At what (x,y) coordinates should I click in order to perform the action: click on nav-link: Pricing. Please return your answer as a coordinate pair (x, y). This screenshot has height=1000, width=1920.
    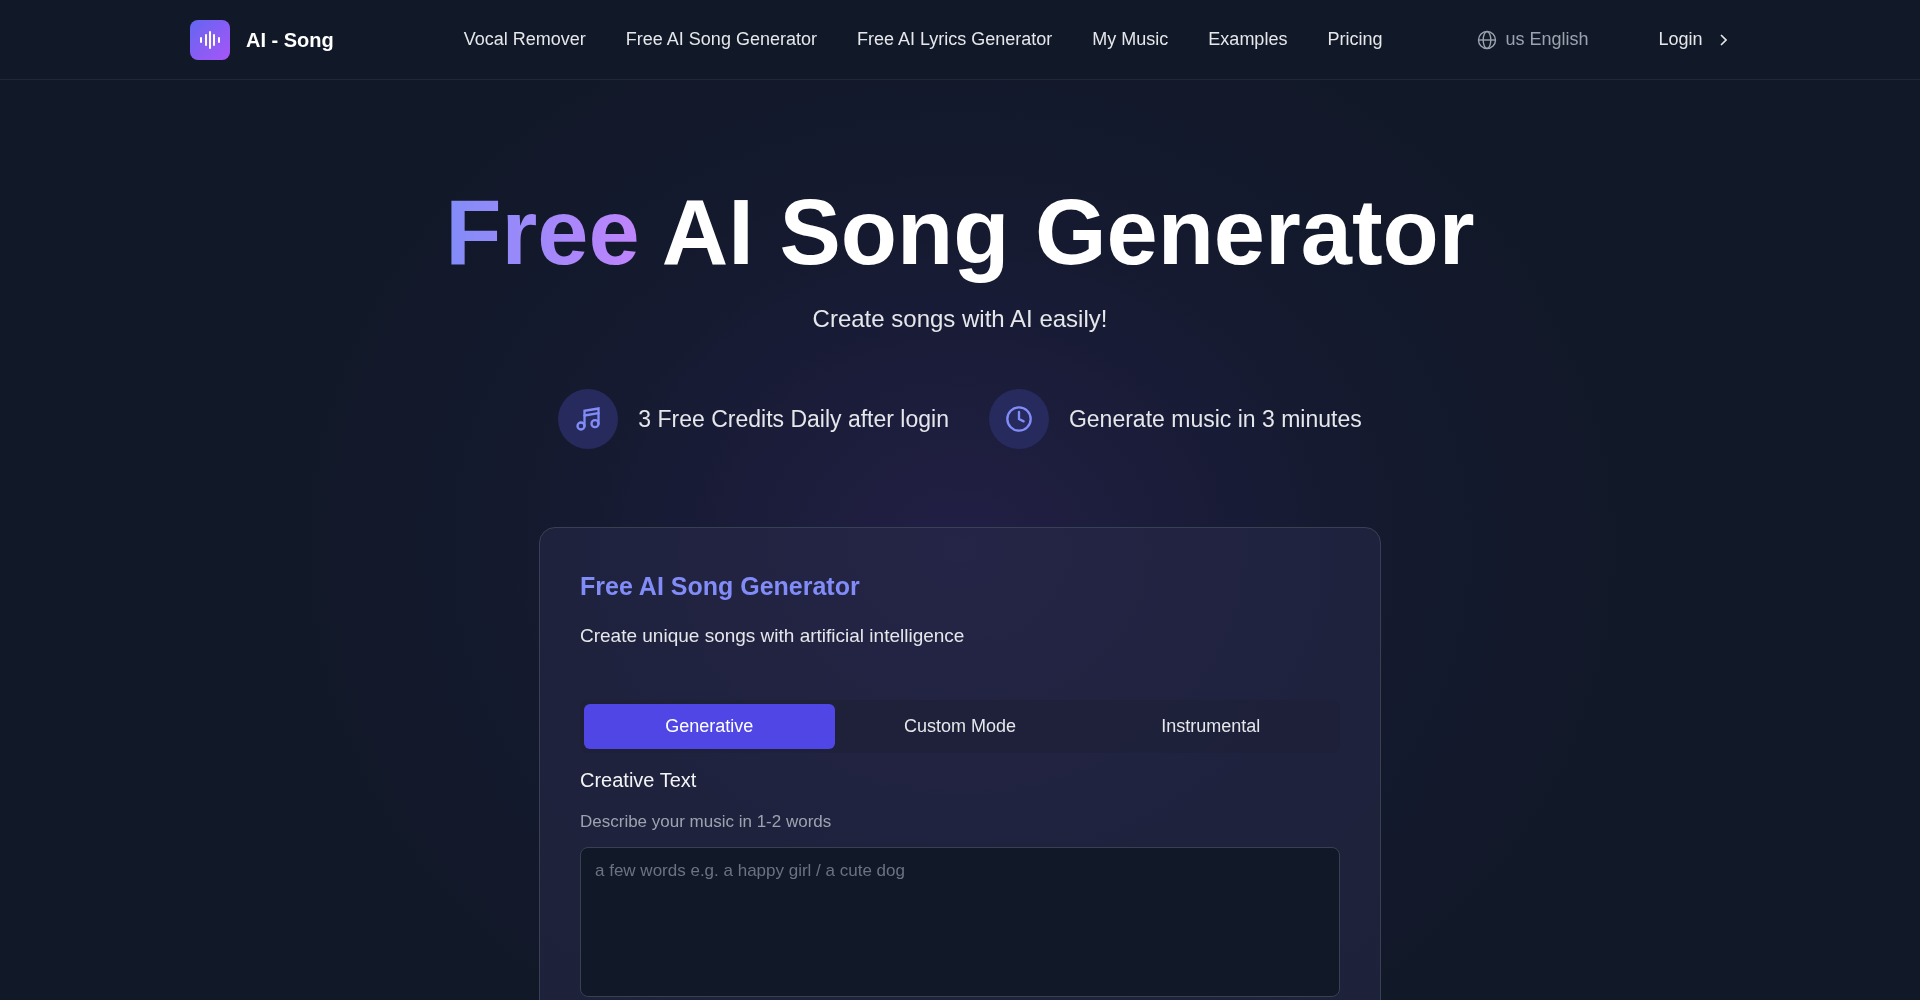
    Looking at the image, I should click on (1355, 39).